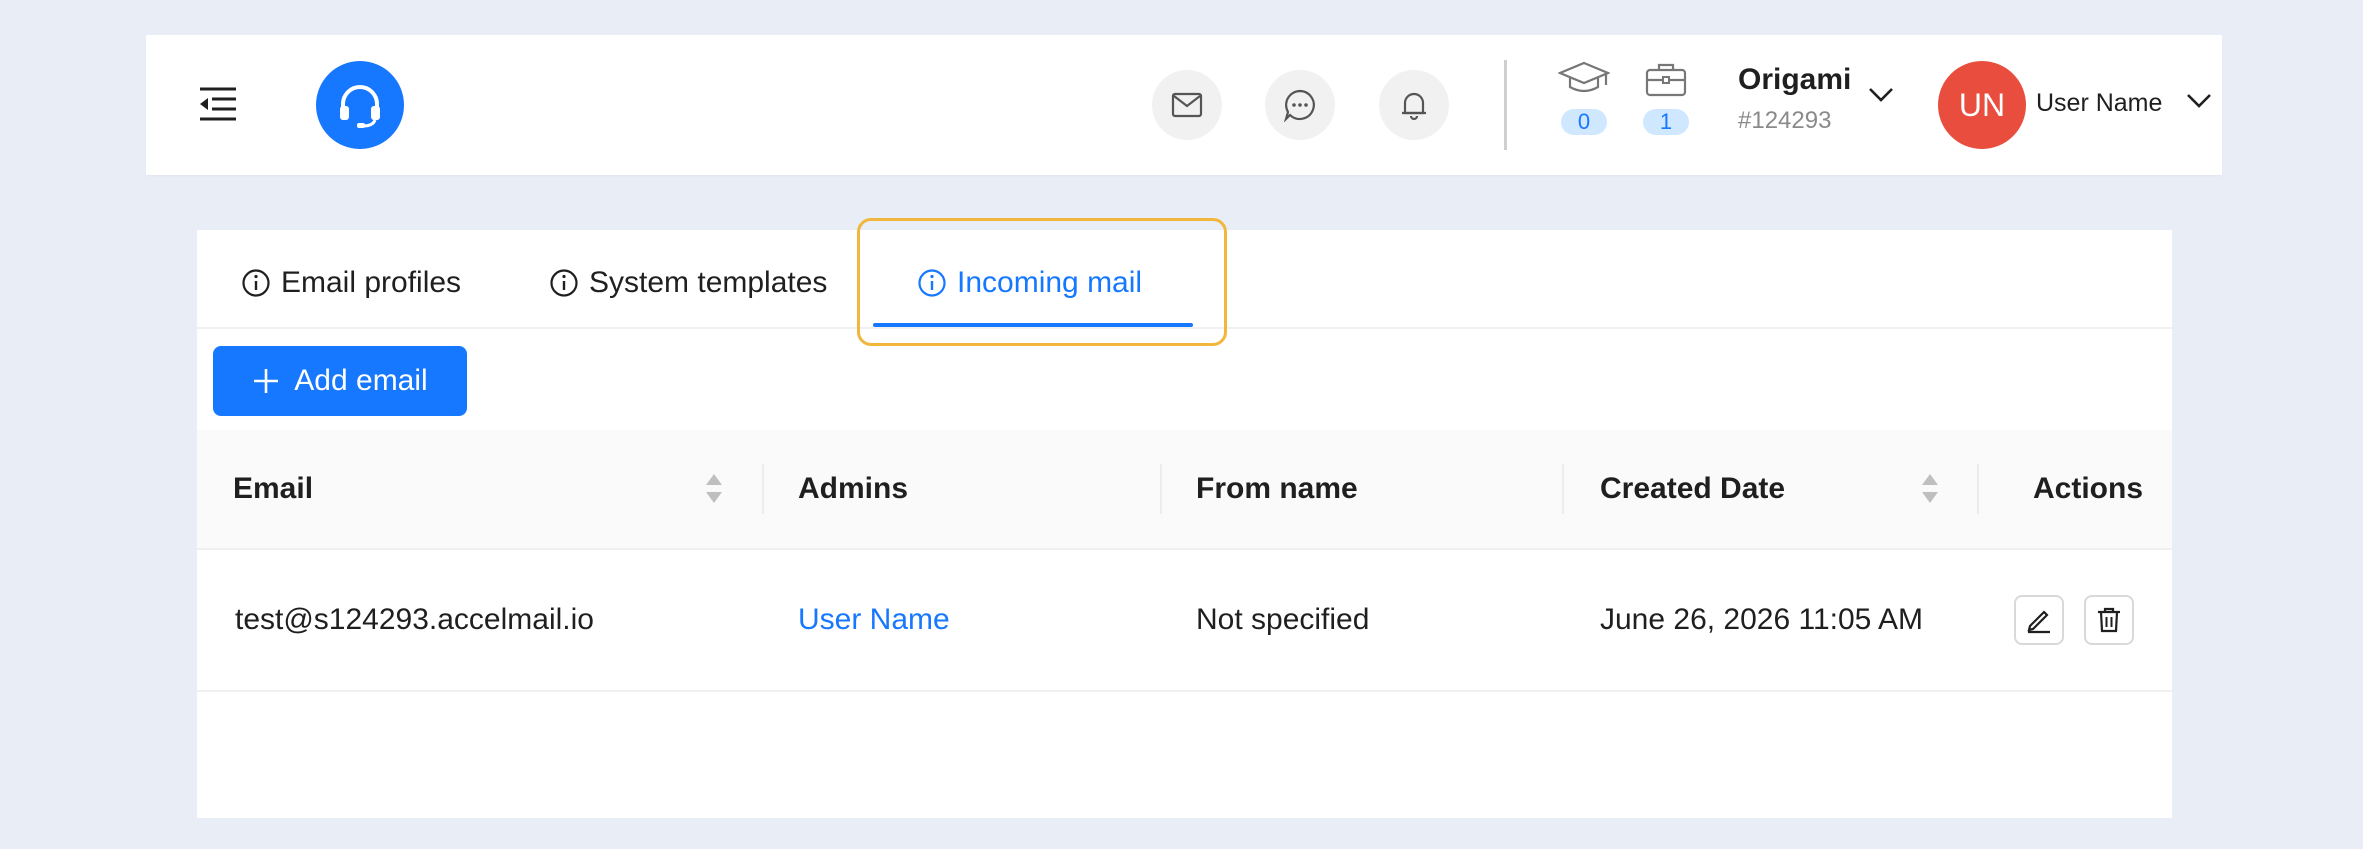  What do you see at coordinates (218, 105) in the screenshot?
I see `menu-collapse-icon` at bounding box center [218, 105].